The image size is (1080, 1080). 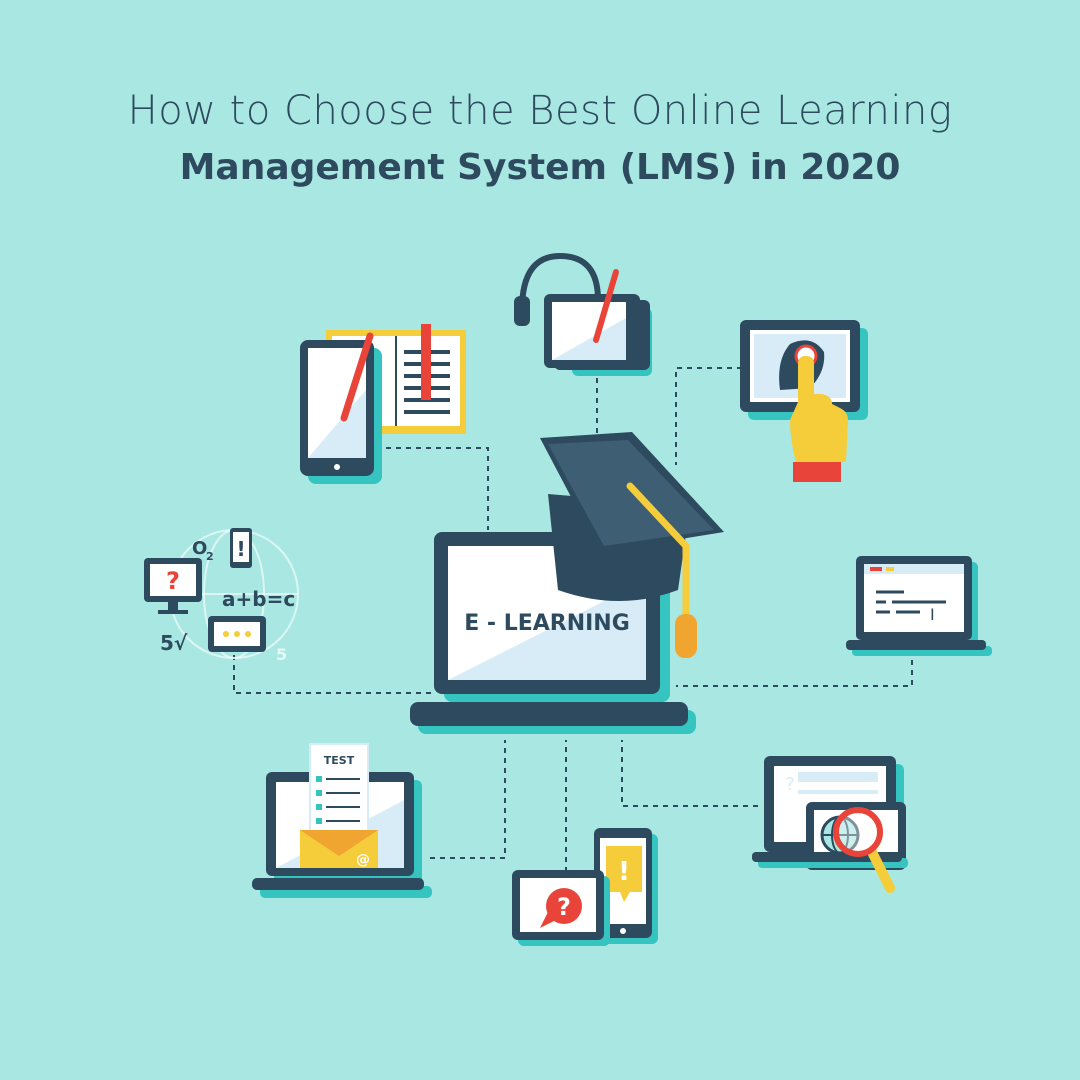 What do you see at coordinates (173, 581) in the screenshot?
I see `question-mark-monitor: ?` at bounding box center [173, 581].